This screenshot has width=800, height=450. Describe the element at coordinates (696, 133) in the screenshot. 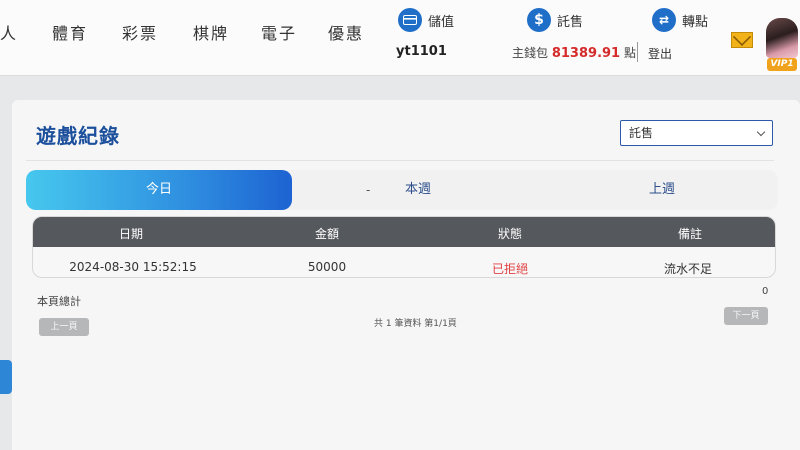

I see `record-type-select: 託售` at that location.